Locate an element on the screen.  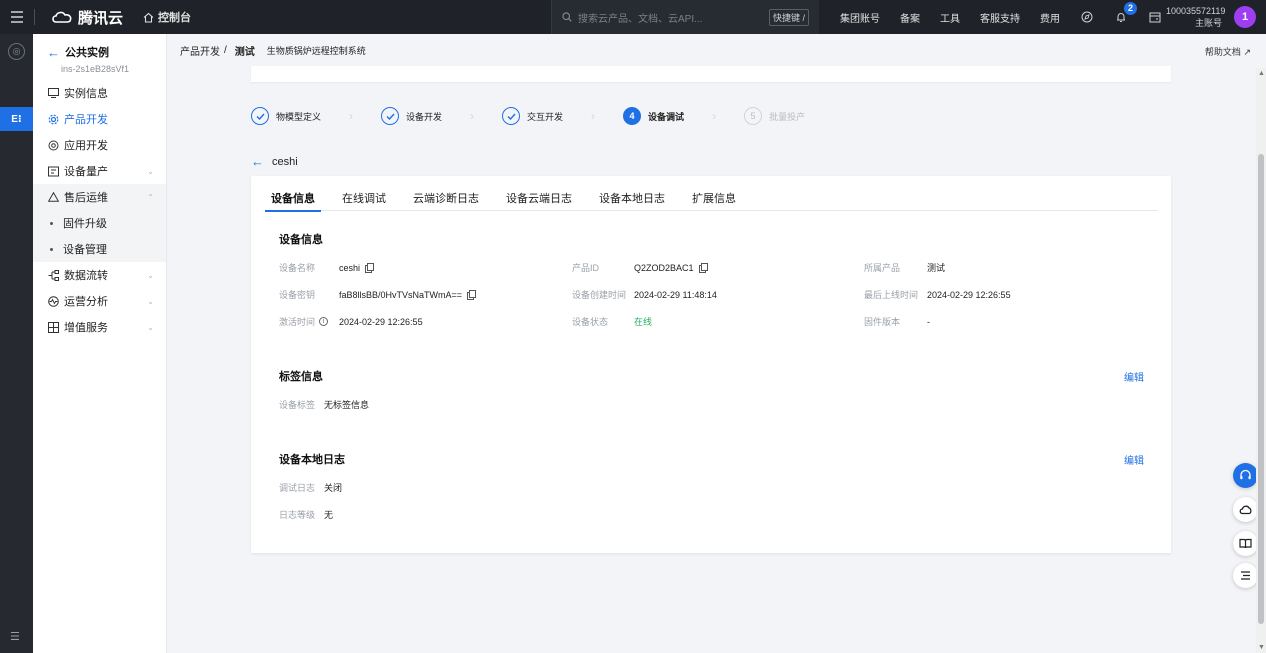
nav-group-account: 集团账号 is located at coordinates (860, 17).